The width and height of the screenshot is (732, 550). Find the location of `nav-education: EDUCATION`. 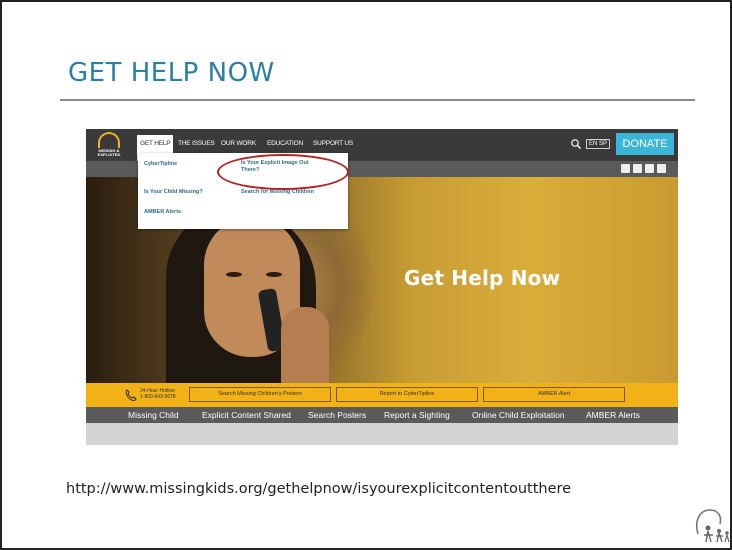

nav-education: EDUCATION is located at coordinates (285, 143).